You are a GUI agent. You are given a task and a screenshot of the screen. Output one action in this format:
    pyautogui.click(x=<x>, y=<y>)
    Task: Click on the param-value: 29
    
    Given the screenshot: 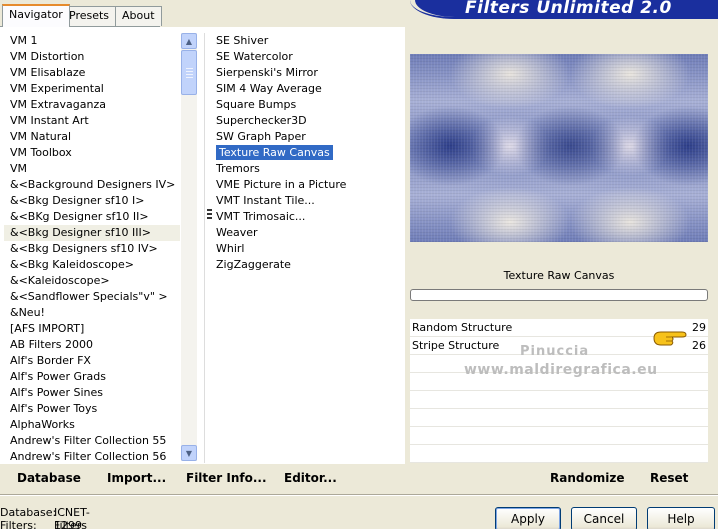 What is the action you would take?
    pyautogui.click(x=699, y=327)
    